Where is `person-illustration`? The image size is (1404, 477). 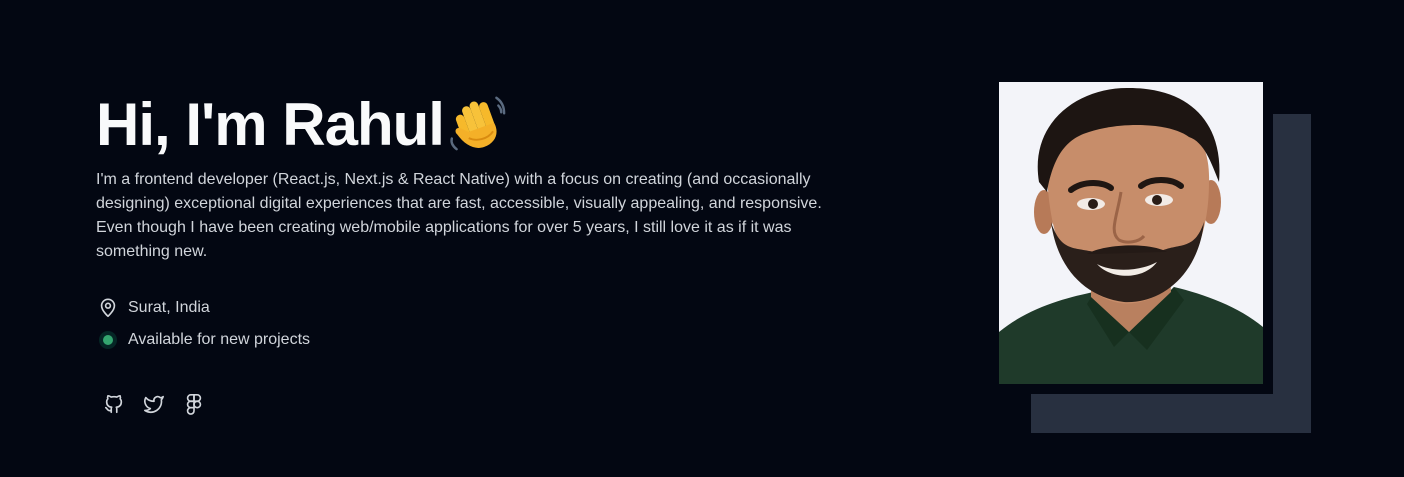
person-illustration is located at coordinates (1131, 233).